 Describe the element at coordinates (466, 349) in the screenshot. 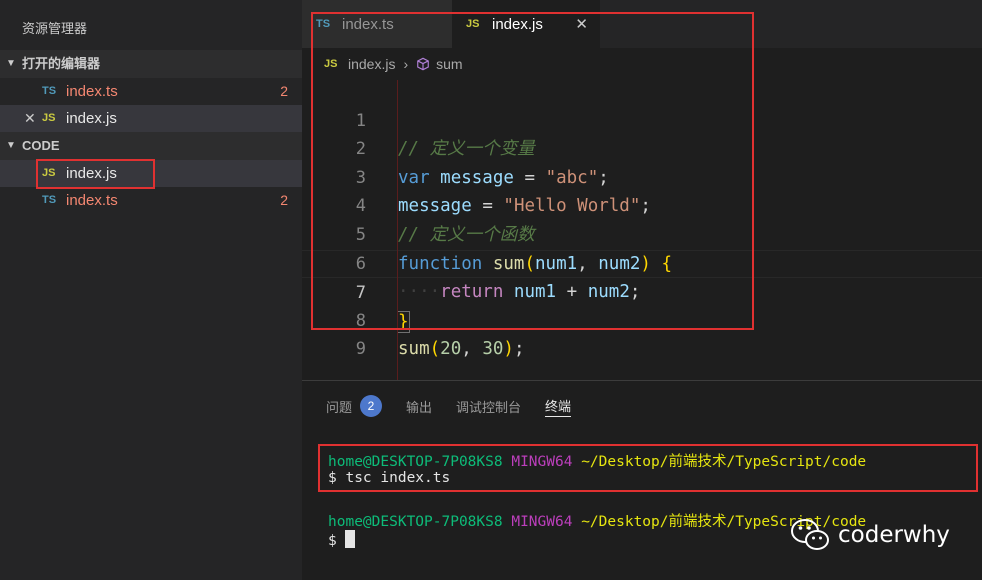

I see `punctuation-token: ,` at that location.